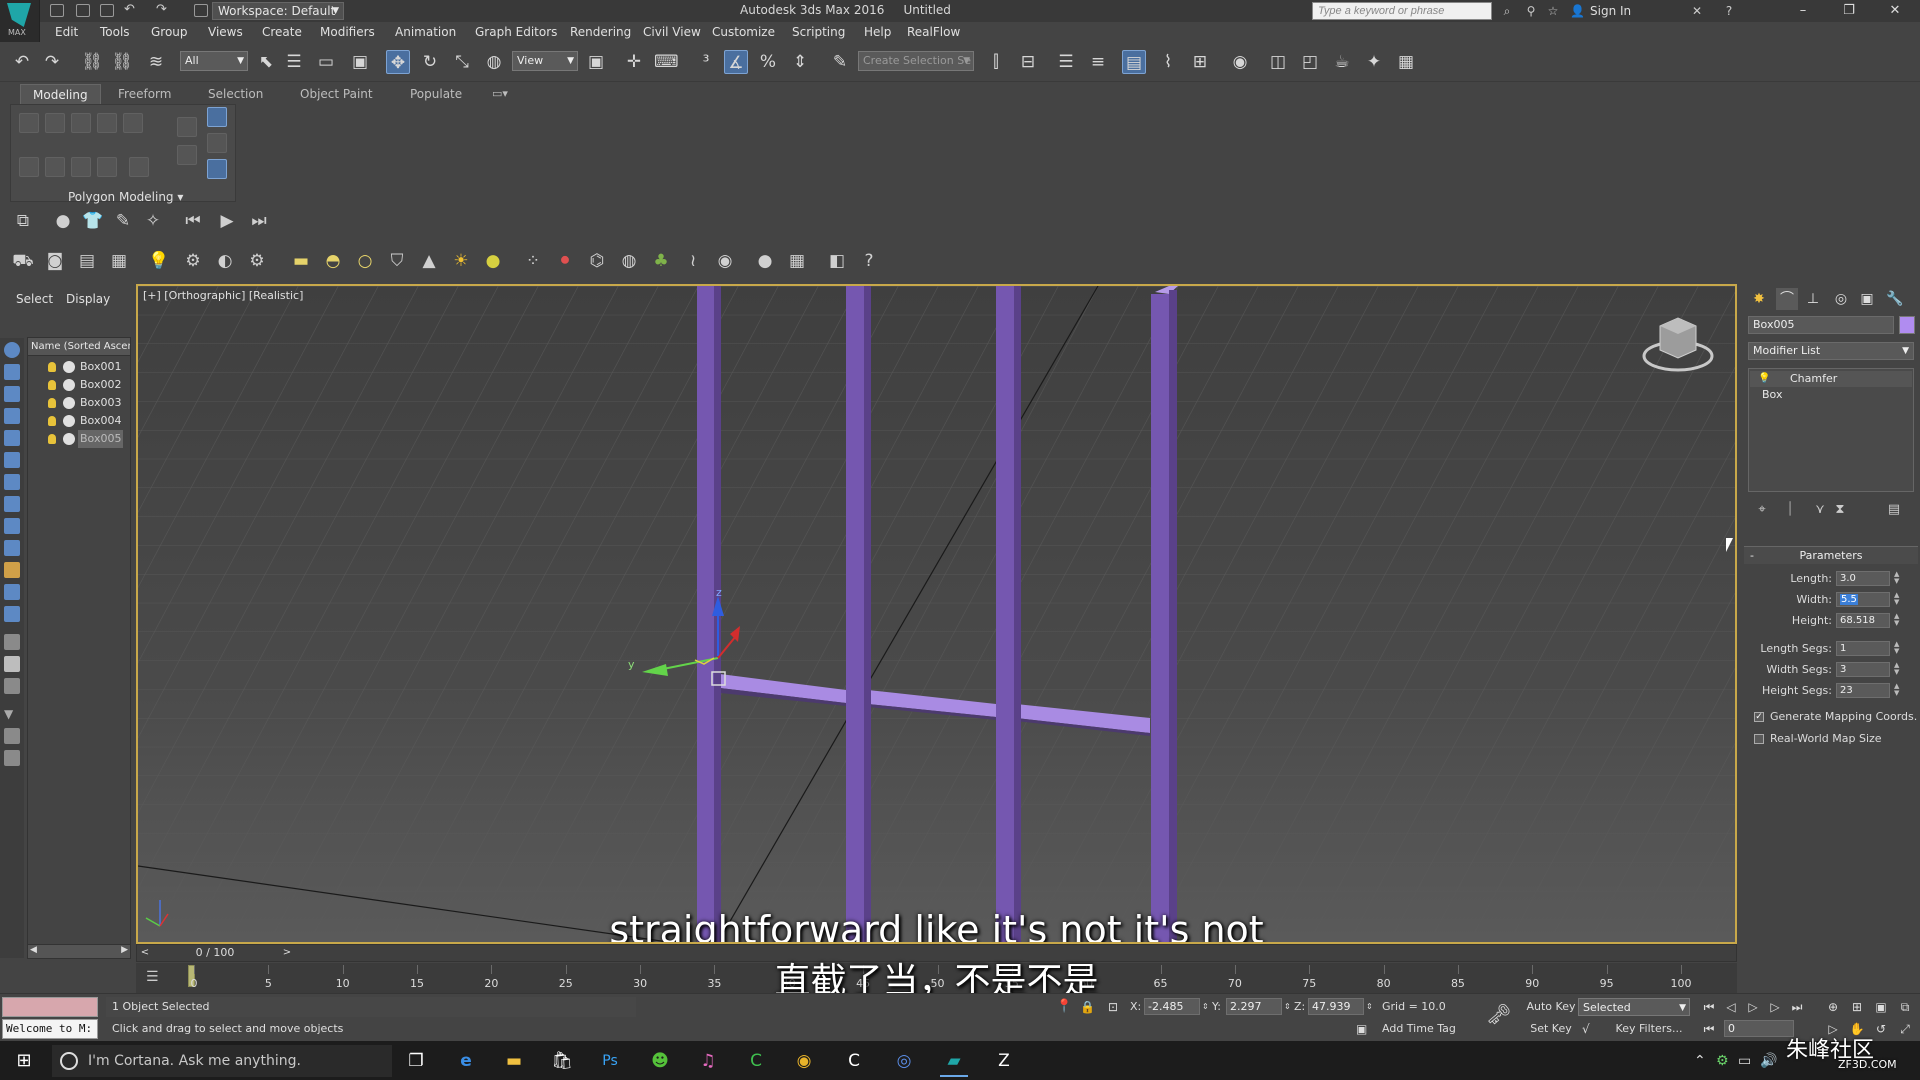 The image size is (1920, 1080). What do you see at coordinates (516, 32) in the screenshot?
I see `menu-graph-editors: Graph Editors` at bounding box center [516, 32].